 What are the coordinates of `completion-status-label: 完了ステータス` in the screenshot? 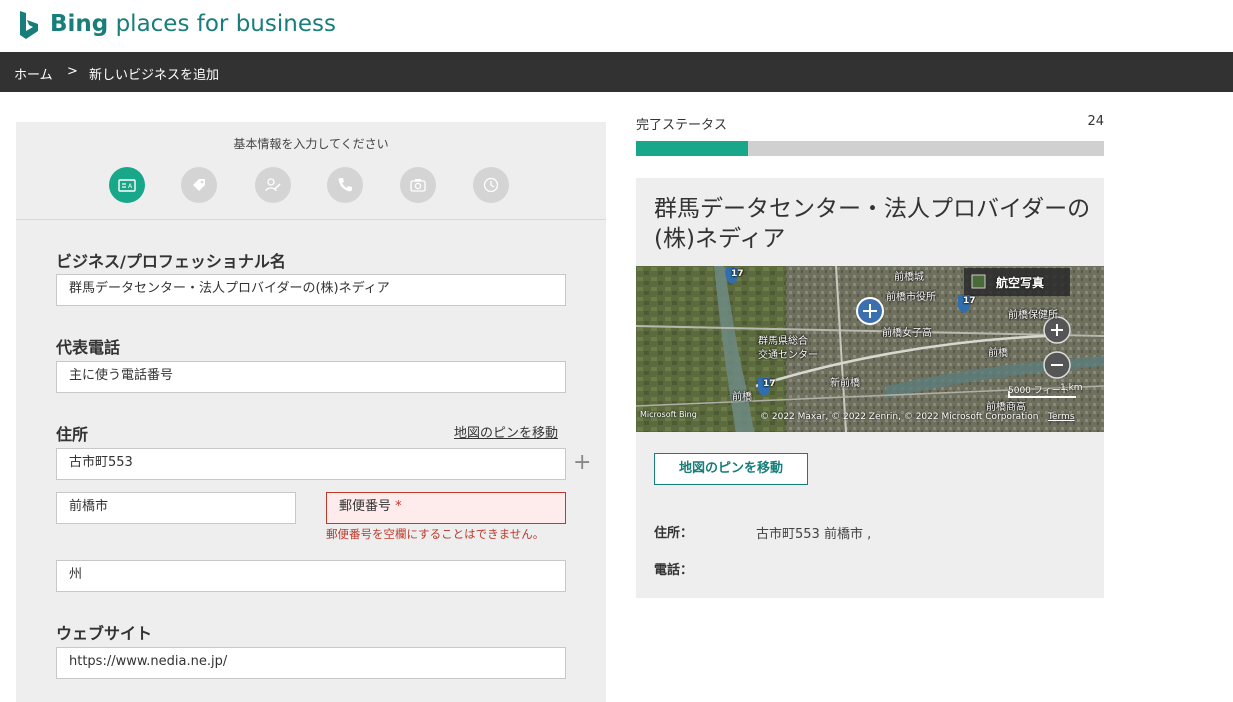 It's located at (682, 125).